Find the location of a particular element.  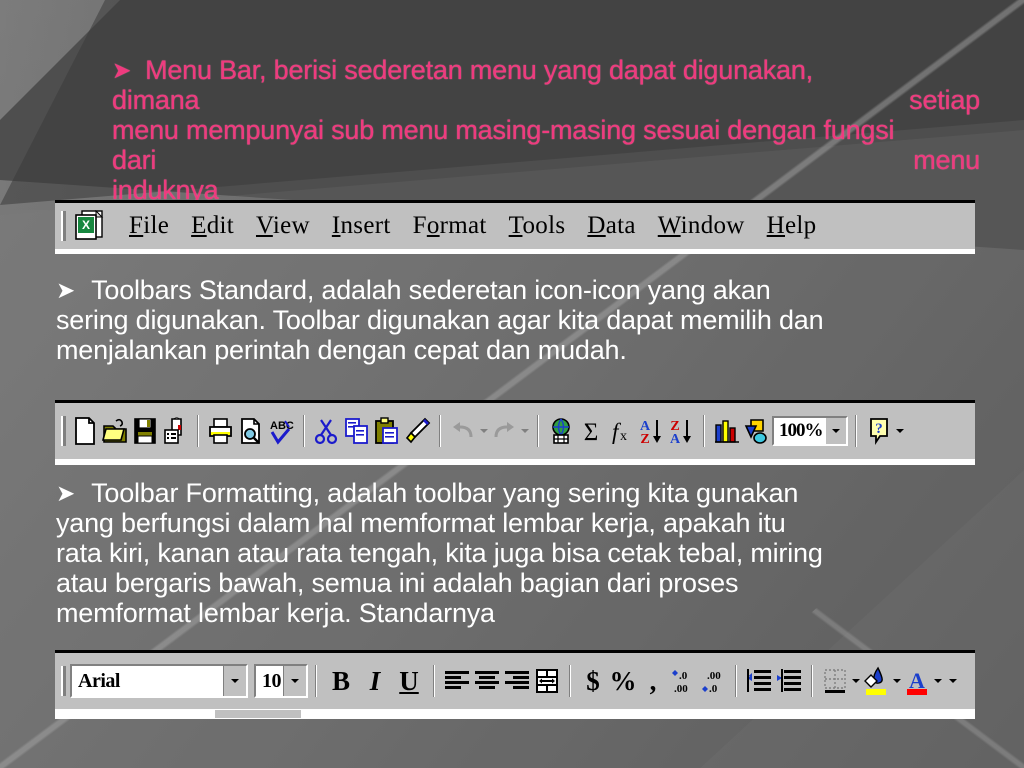

menu-item-view: View is located at coordinates (283, 226).